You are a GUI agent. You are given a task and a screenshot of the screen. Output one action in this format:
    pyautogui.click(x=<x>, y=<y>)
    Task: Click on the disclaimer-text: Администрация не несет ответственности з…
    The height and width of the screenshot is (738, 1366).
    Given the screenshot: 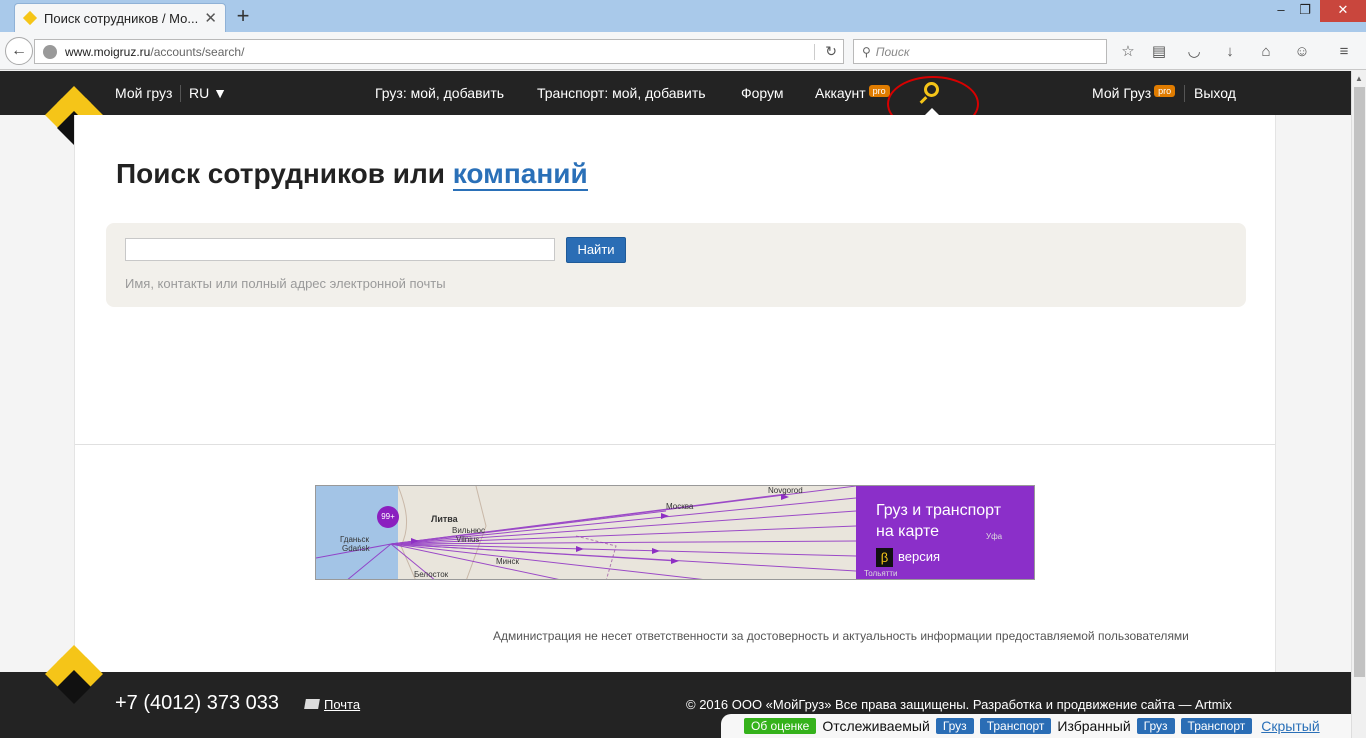 What is the action you would take?
    pyautogui.click(x=841, y=636)
    